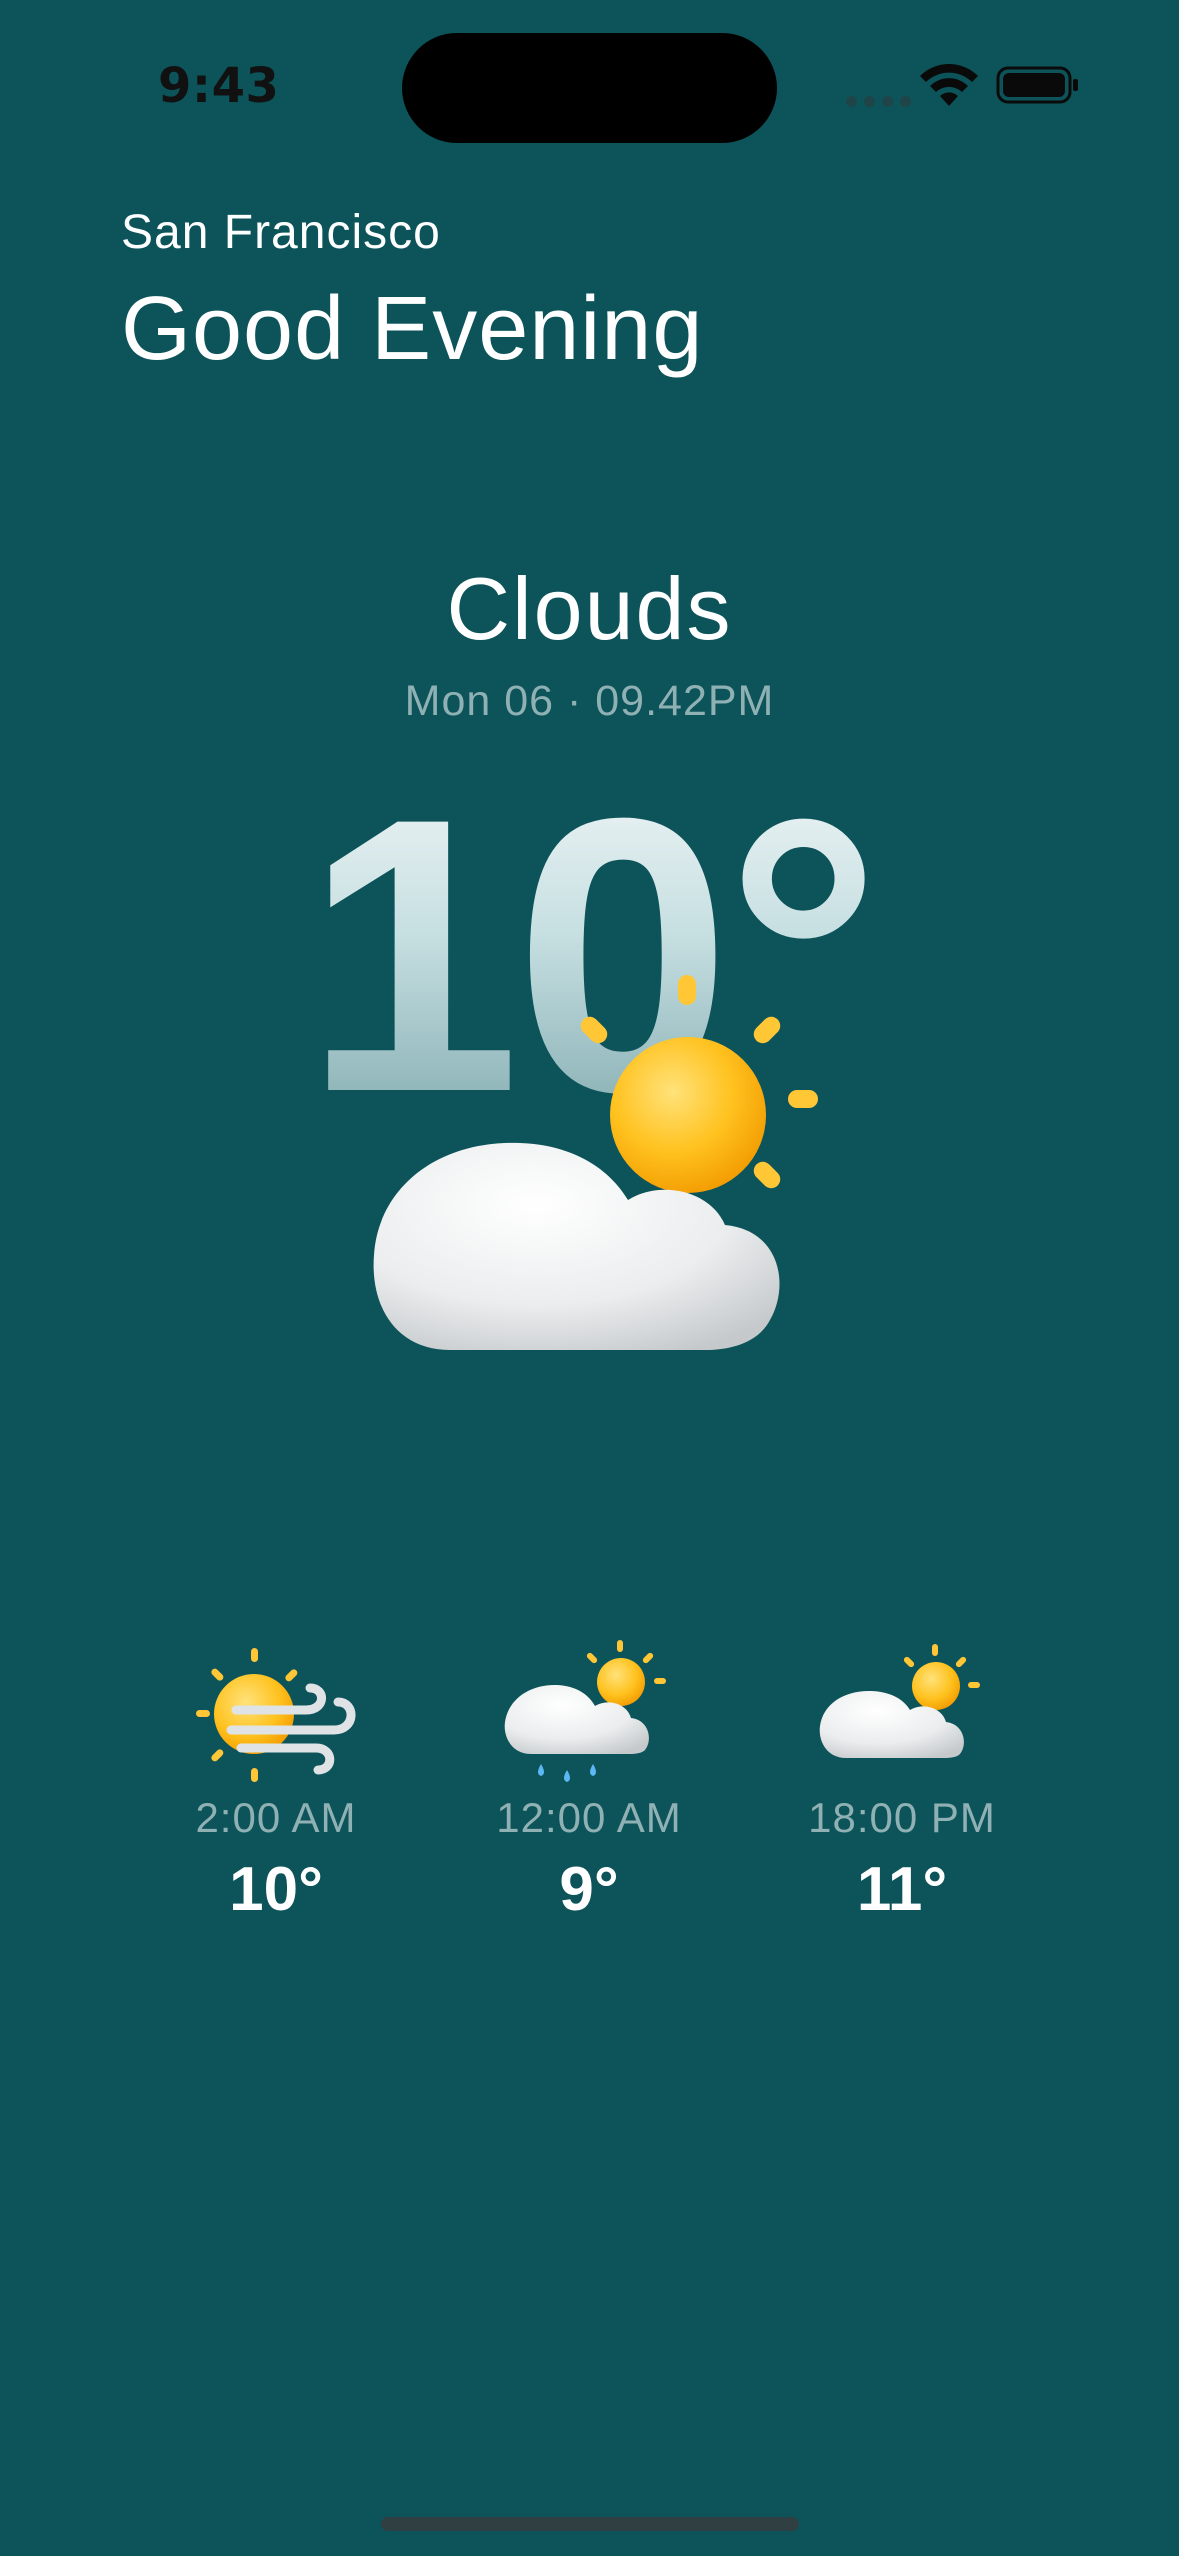  What do you see at coordinates (219, 86) in the screenshot?
I see `status-bar-time: 9:43` at bounding box center [219, 86].